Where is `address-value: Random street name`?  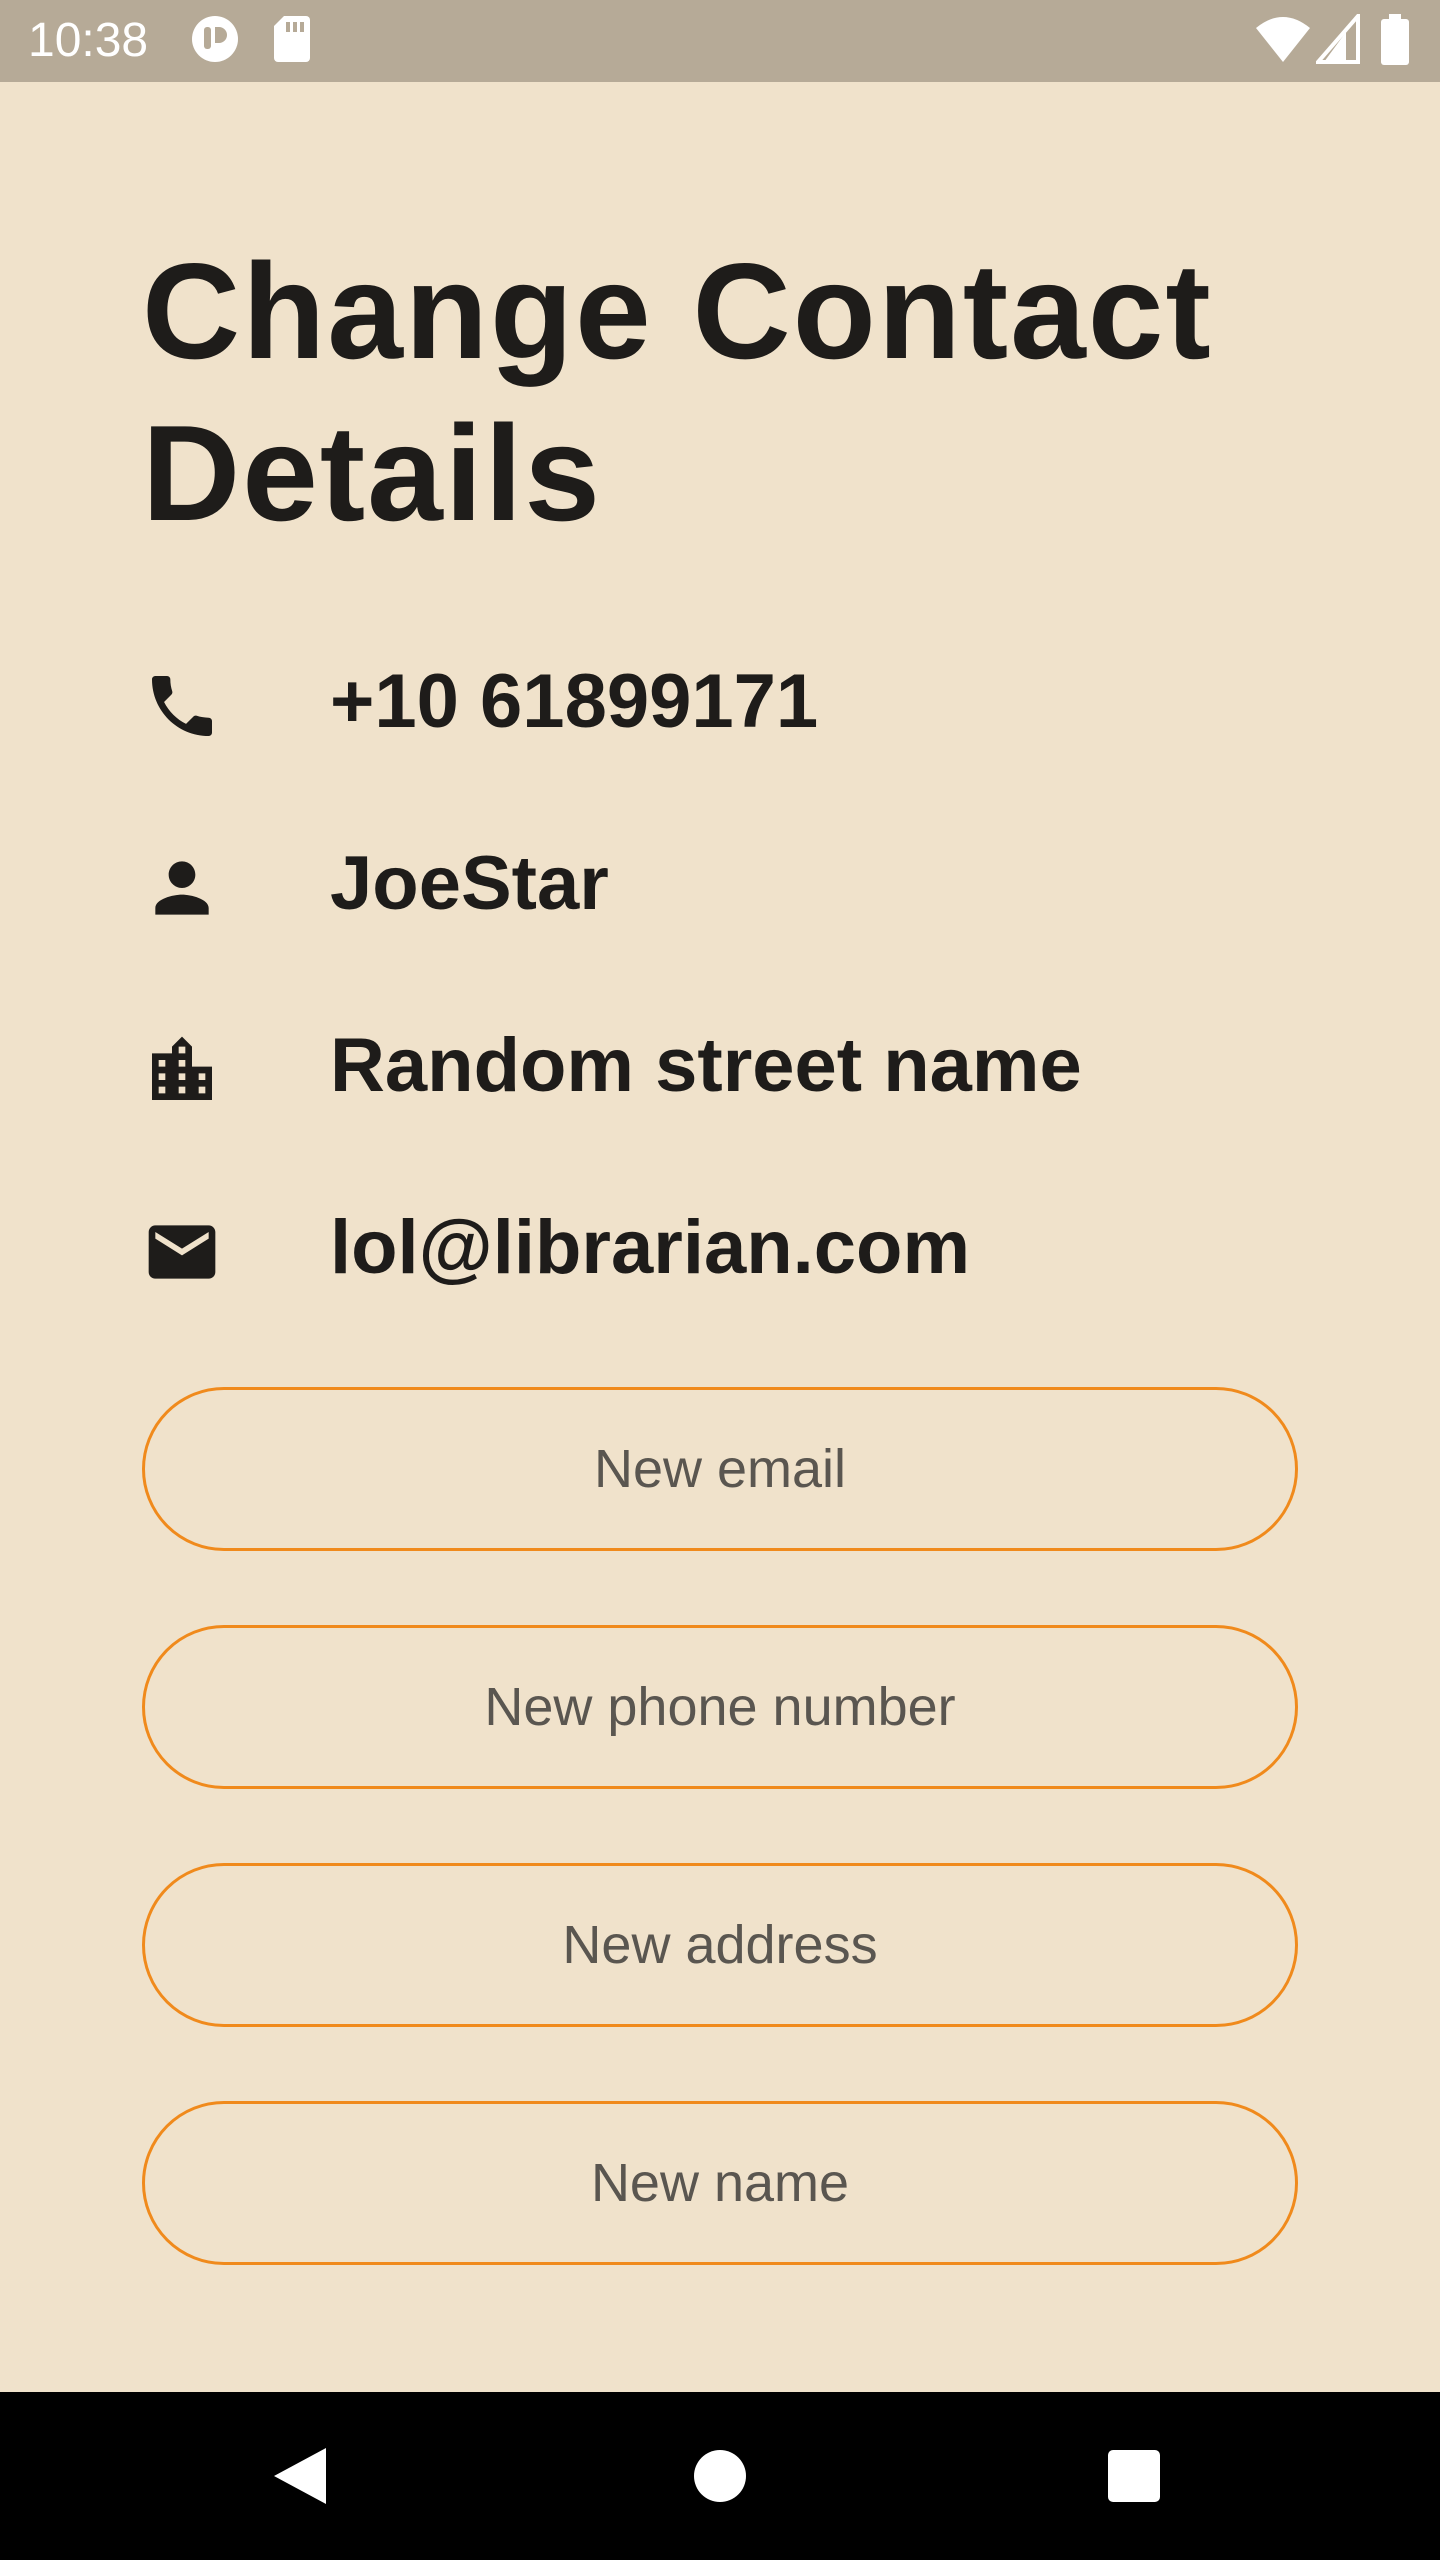
address-value: Random street name is located at coordinates (706, 1065).